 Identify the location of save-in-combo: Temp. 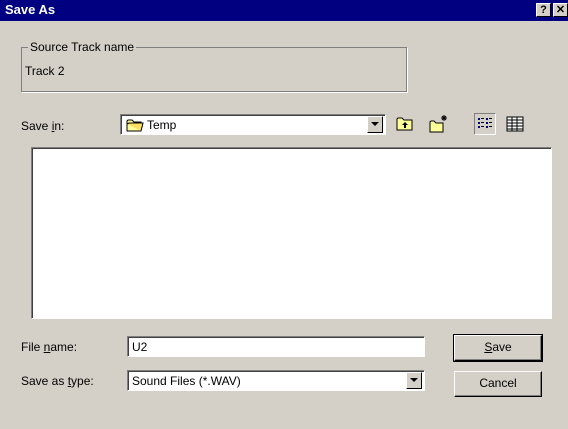
(253, 124).